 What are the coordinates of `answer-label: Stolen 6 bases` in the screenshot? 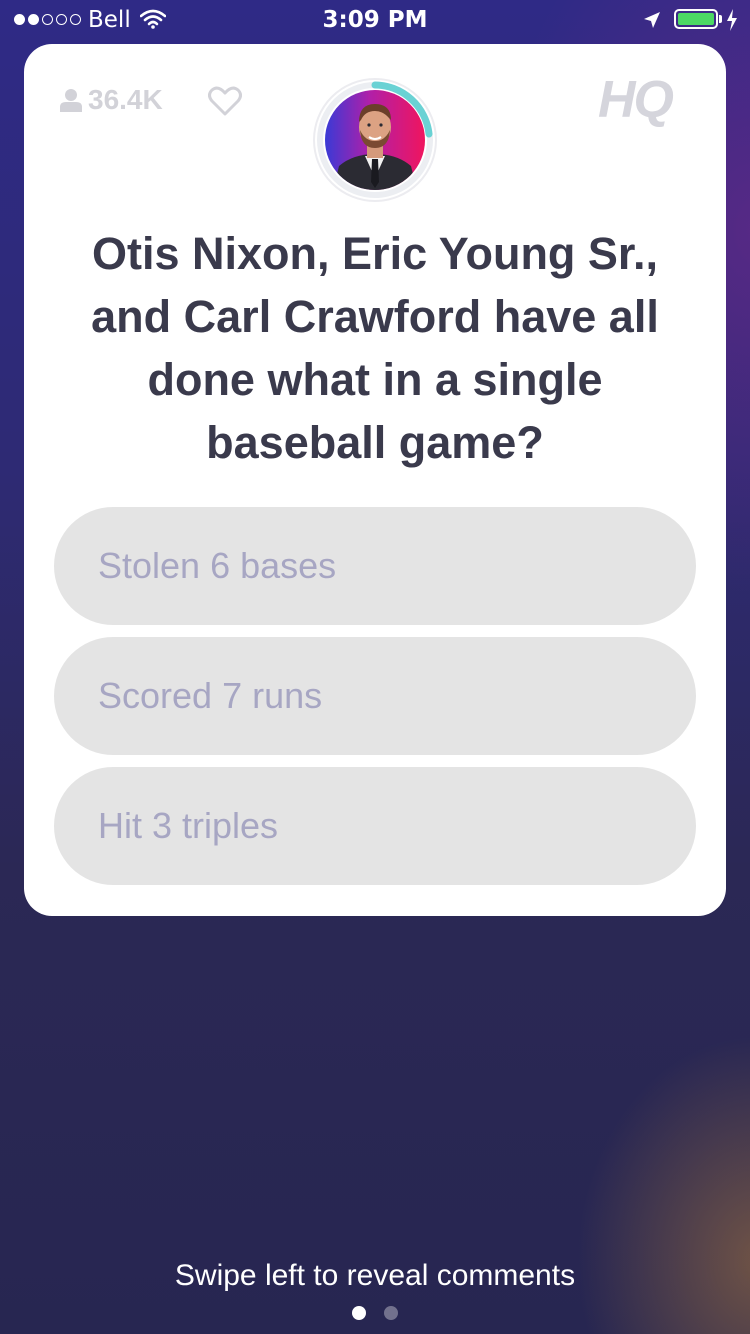 It's located at (217, 565).